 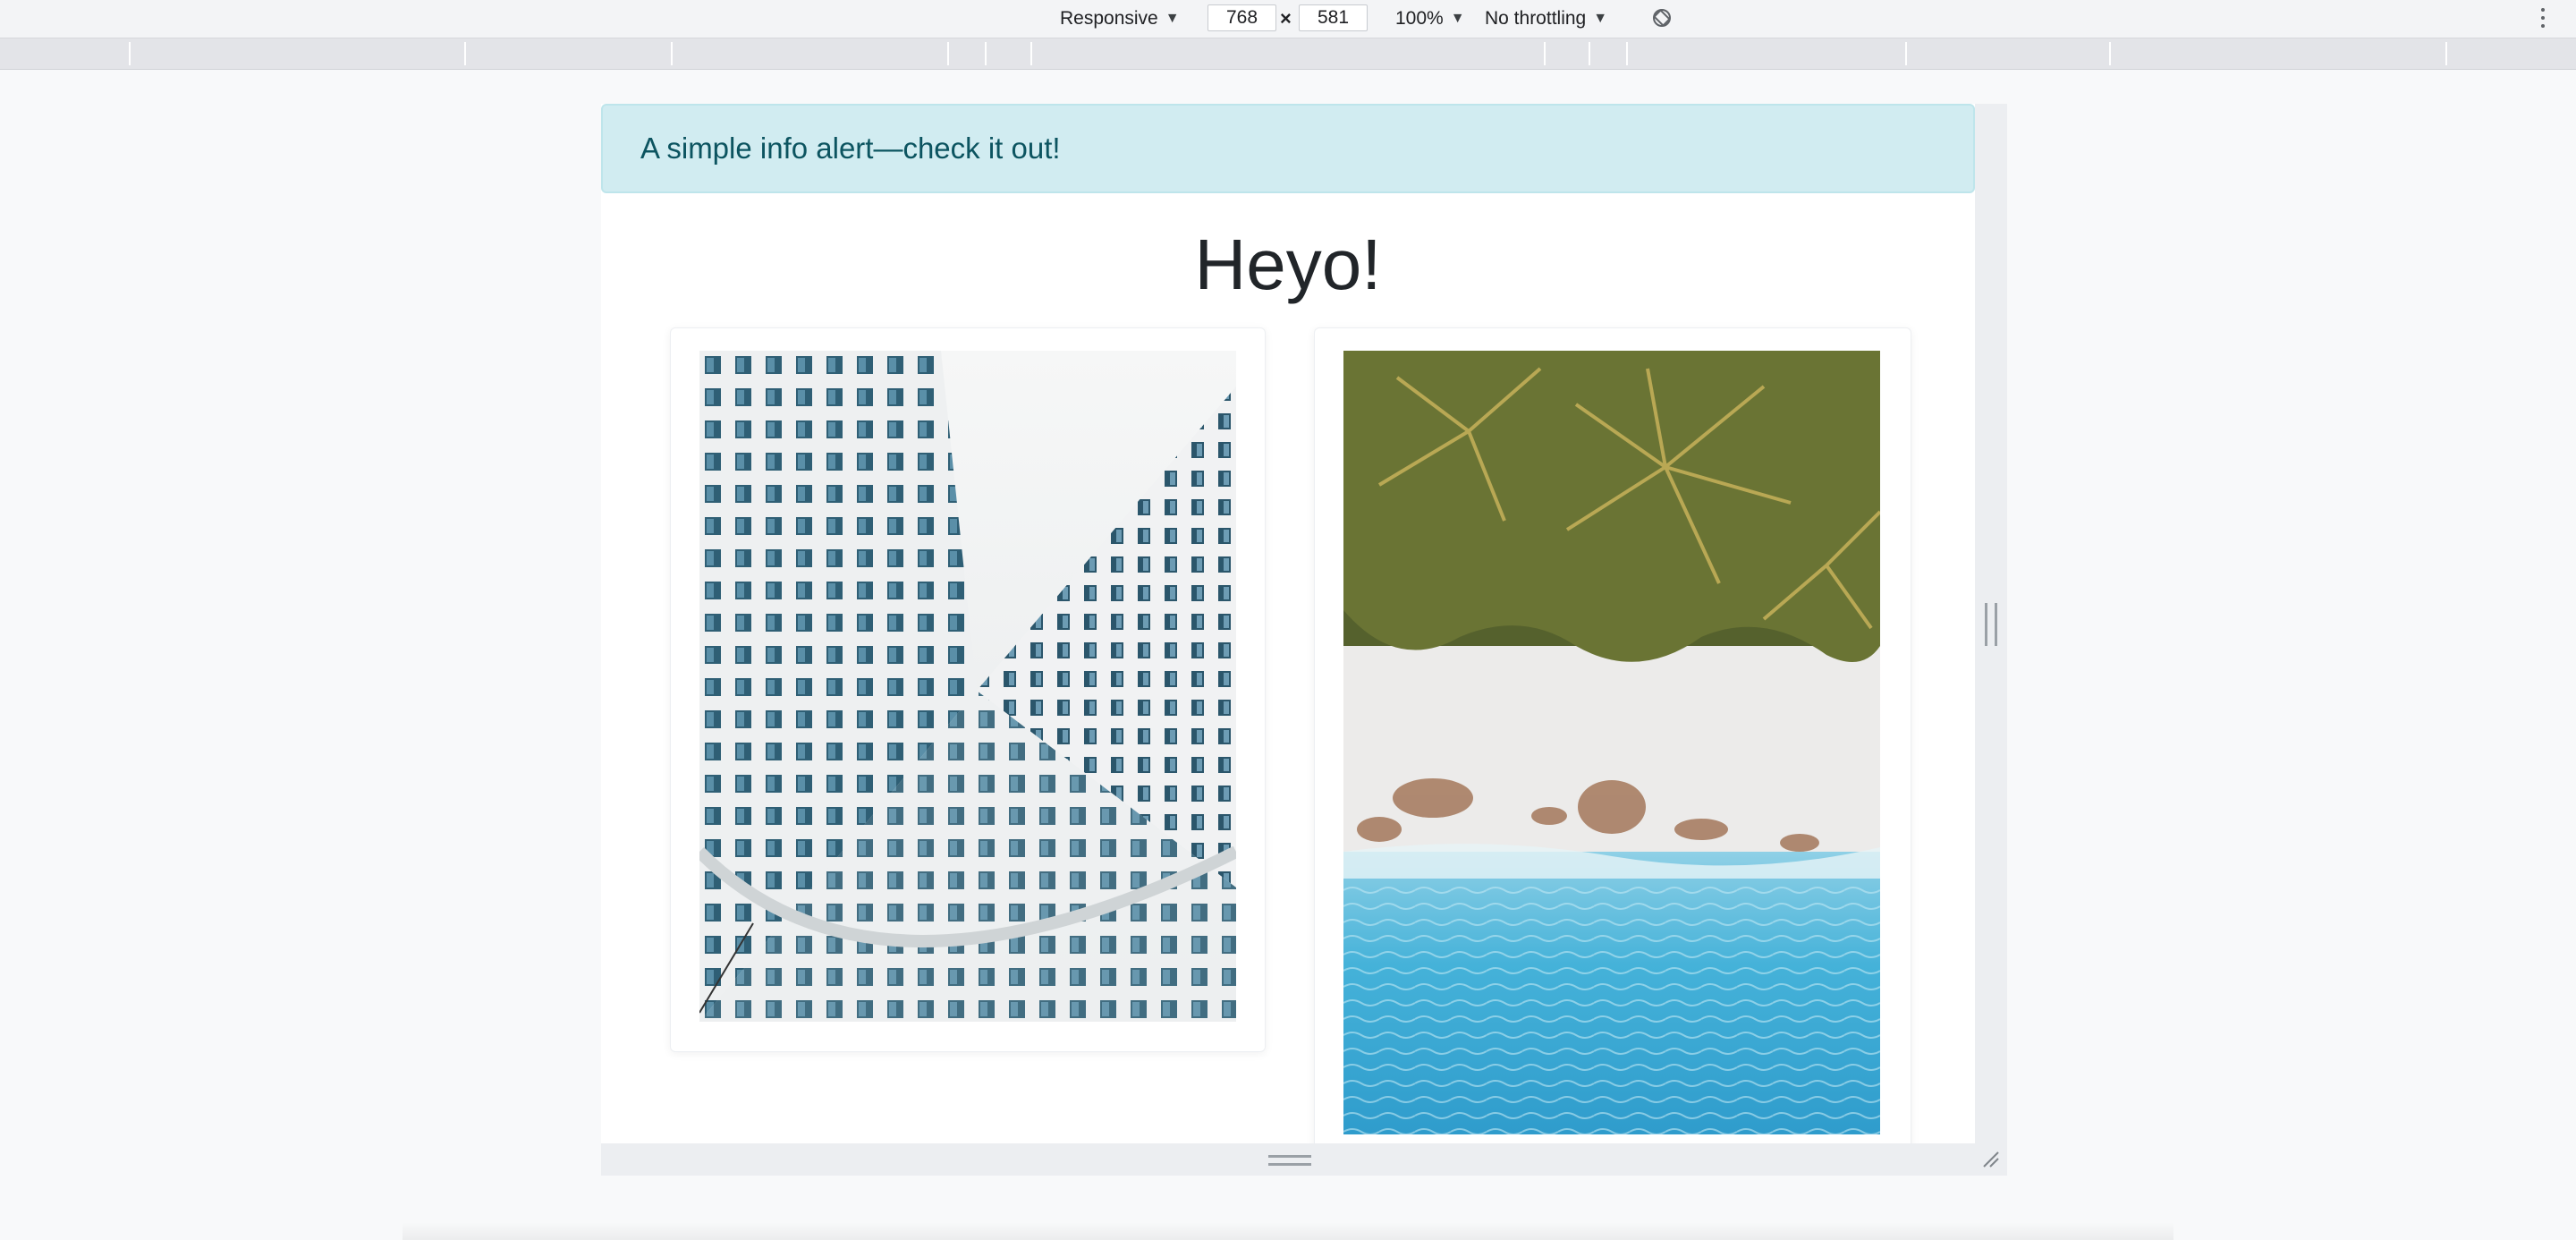 I want to click on device-select: Responsive ▼, so click(x=1120, y=19).